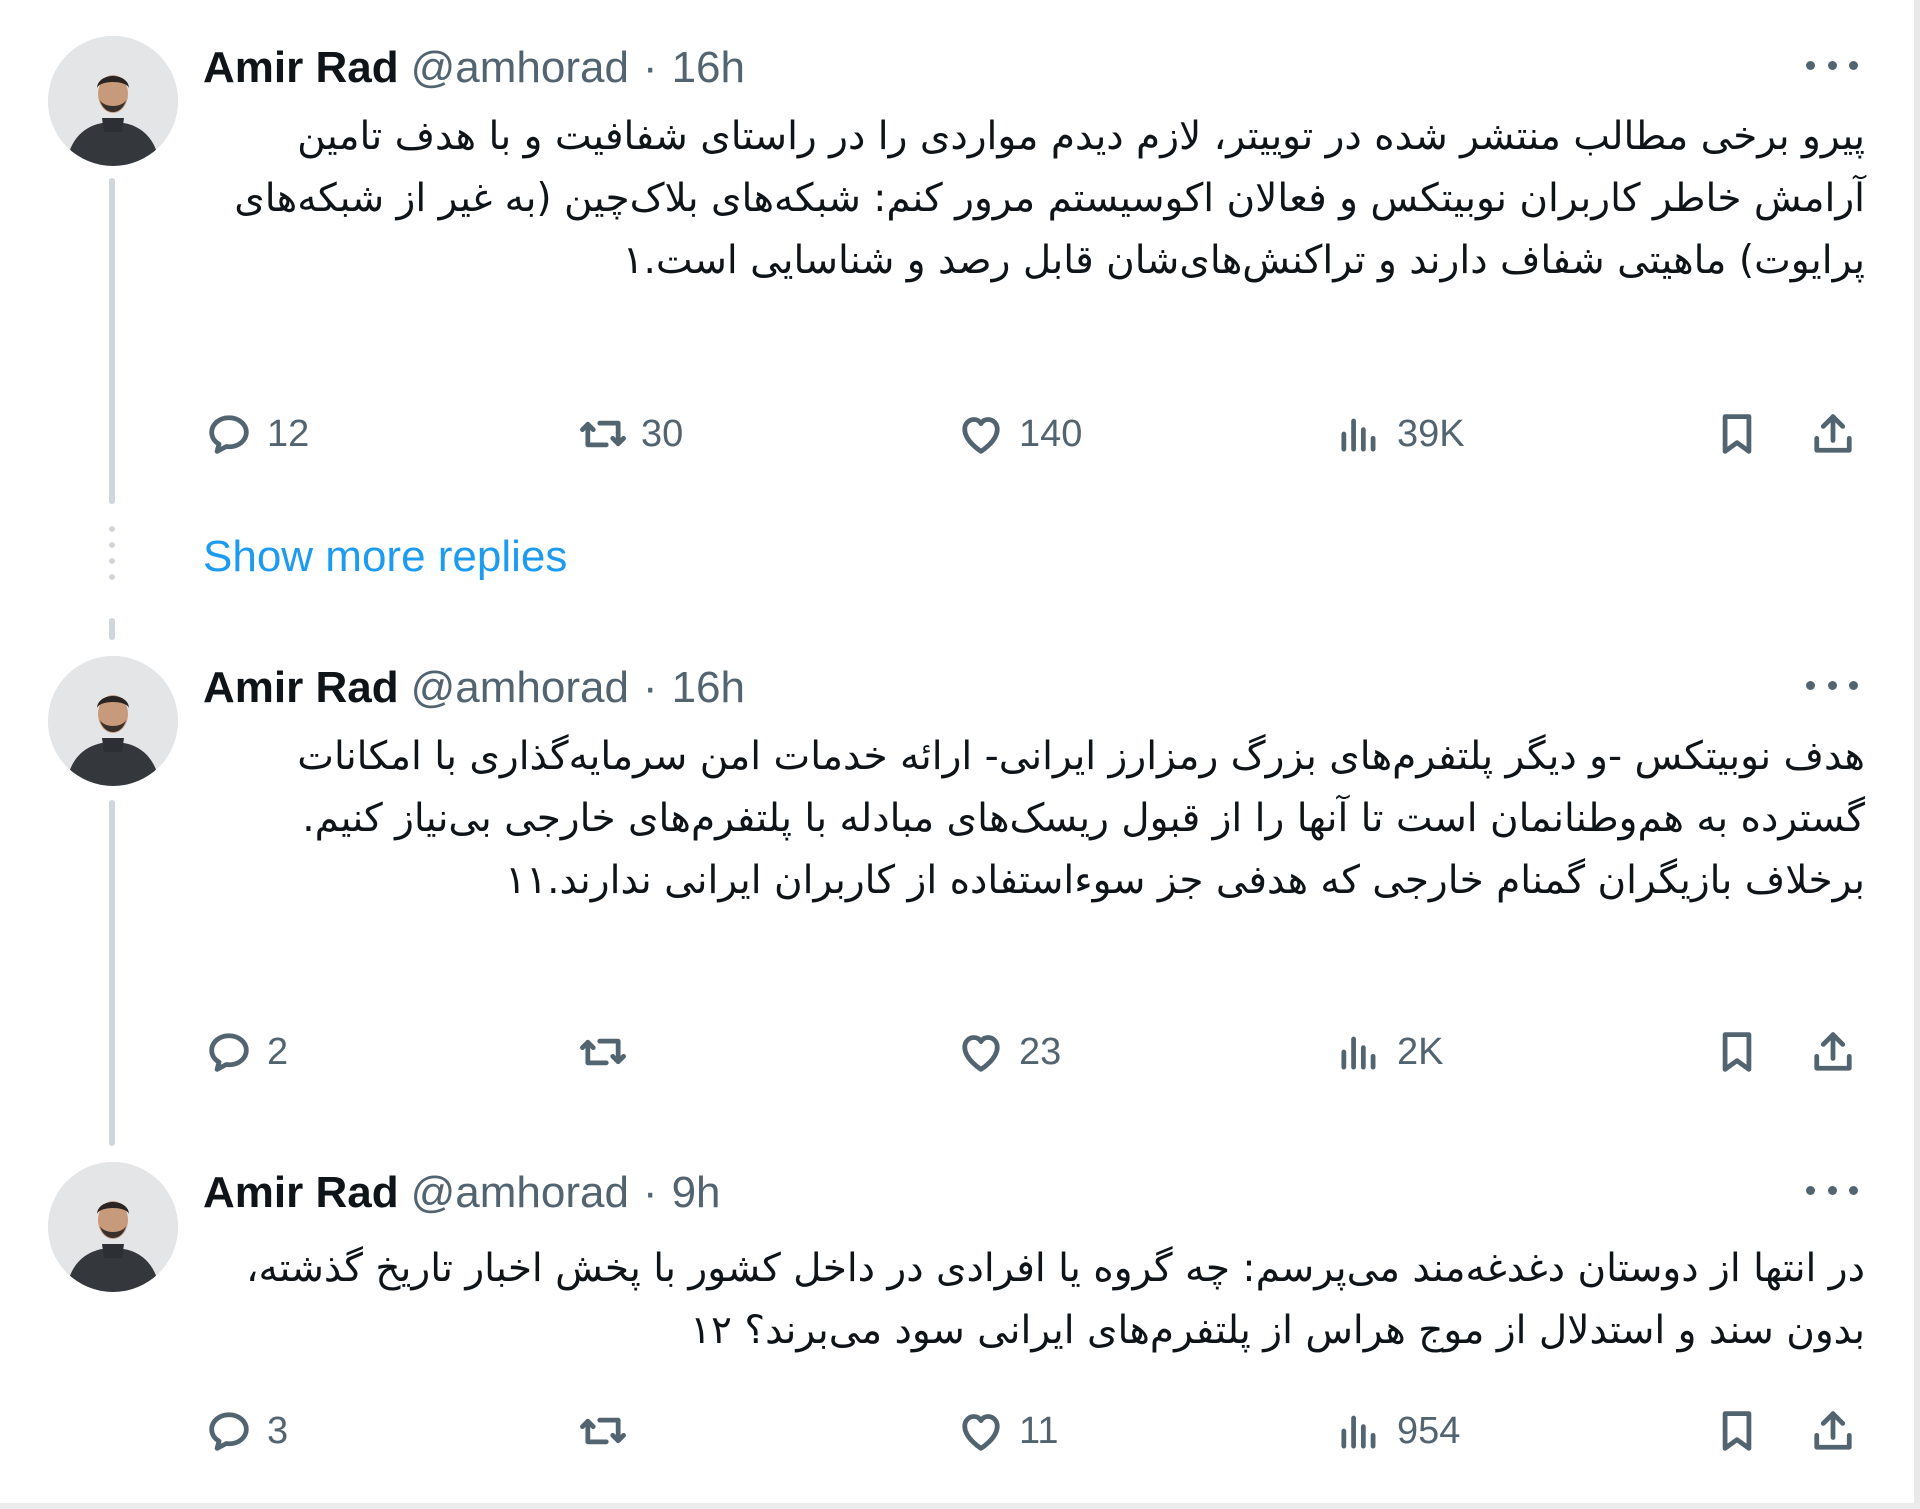 The image size is (1920, 1509). Describe the element at coordinates (1420, 1051) in the screenshot. I see `views-count: 2K` at that location.